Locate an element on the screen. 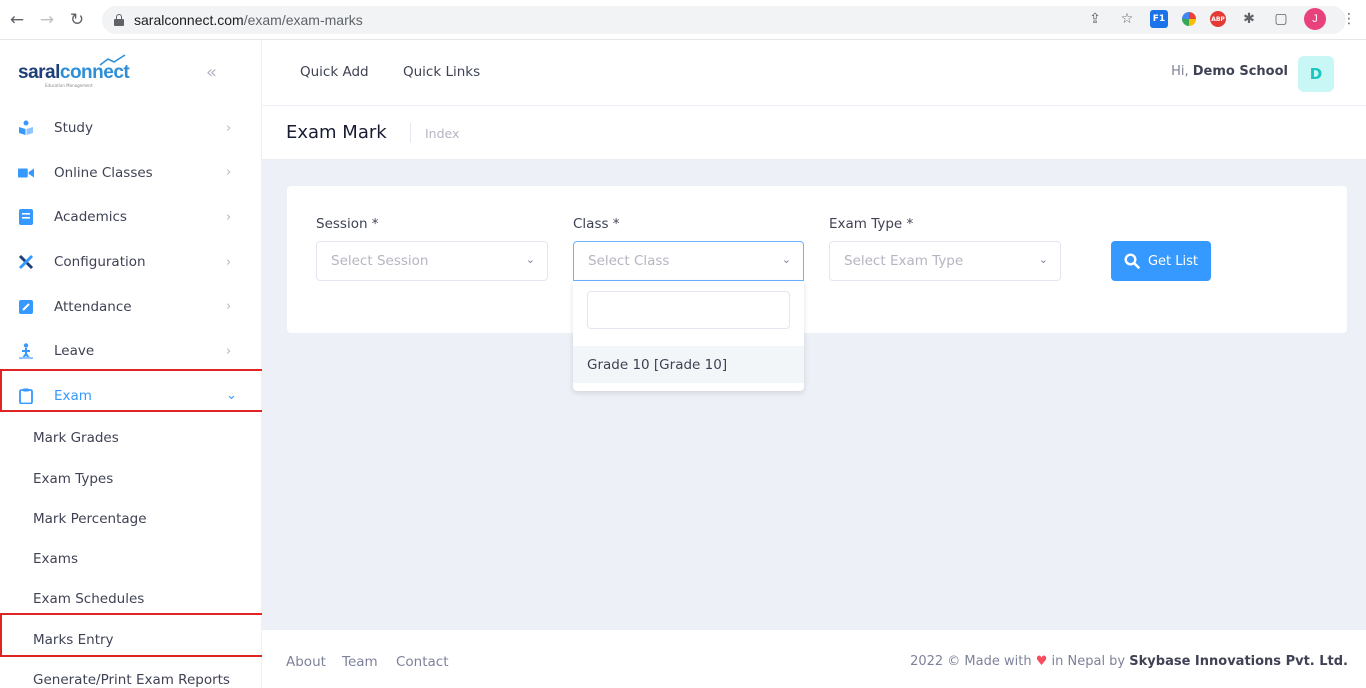 The width and height of the screenshot is (1366, 688). logo: saralconnect is located at coordinates (74, 69).